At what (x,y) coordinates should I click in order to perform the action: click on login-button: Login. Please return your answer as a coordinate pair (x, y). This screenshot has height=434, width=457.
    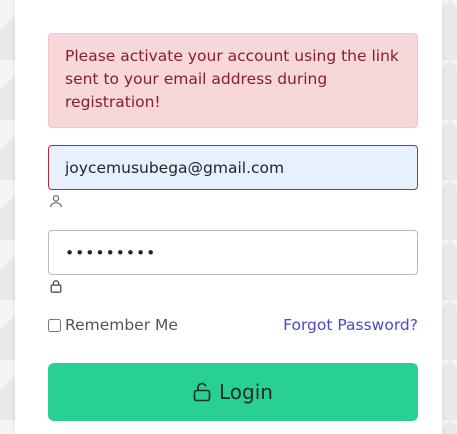
    Looking at the image, I should click on (233, 392).